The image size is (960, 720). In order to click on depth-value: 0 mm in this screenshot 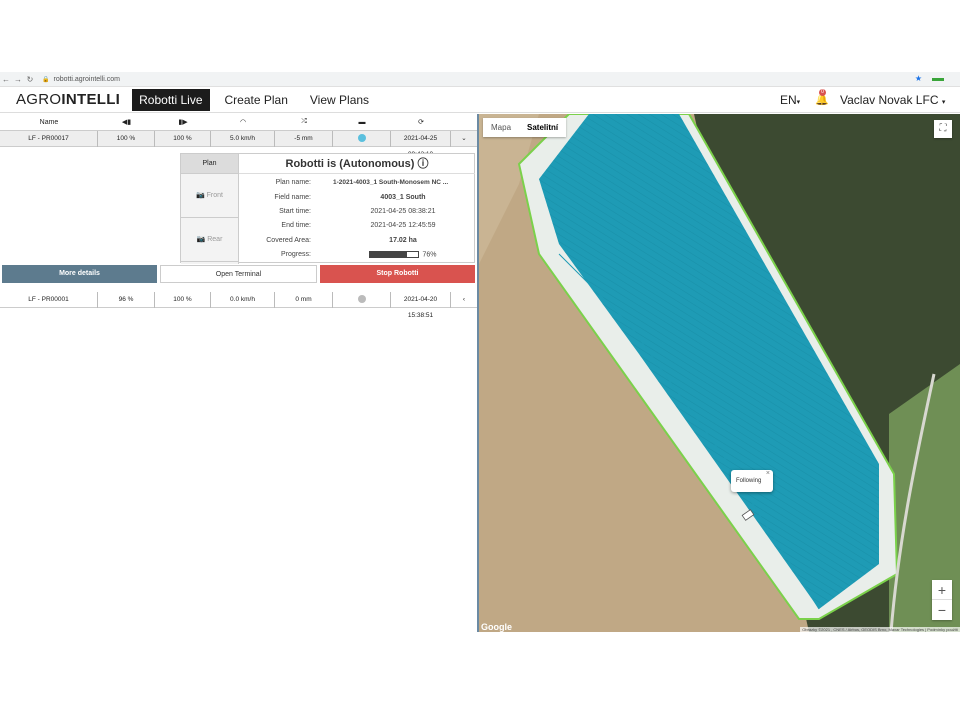, I will do `click(304, 299)`.